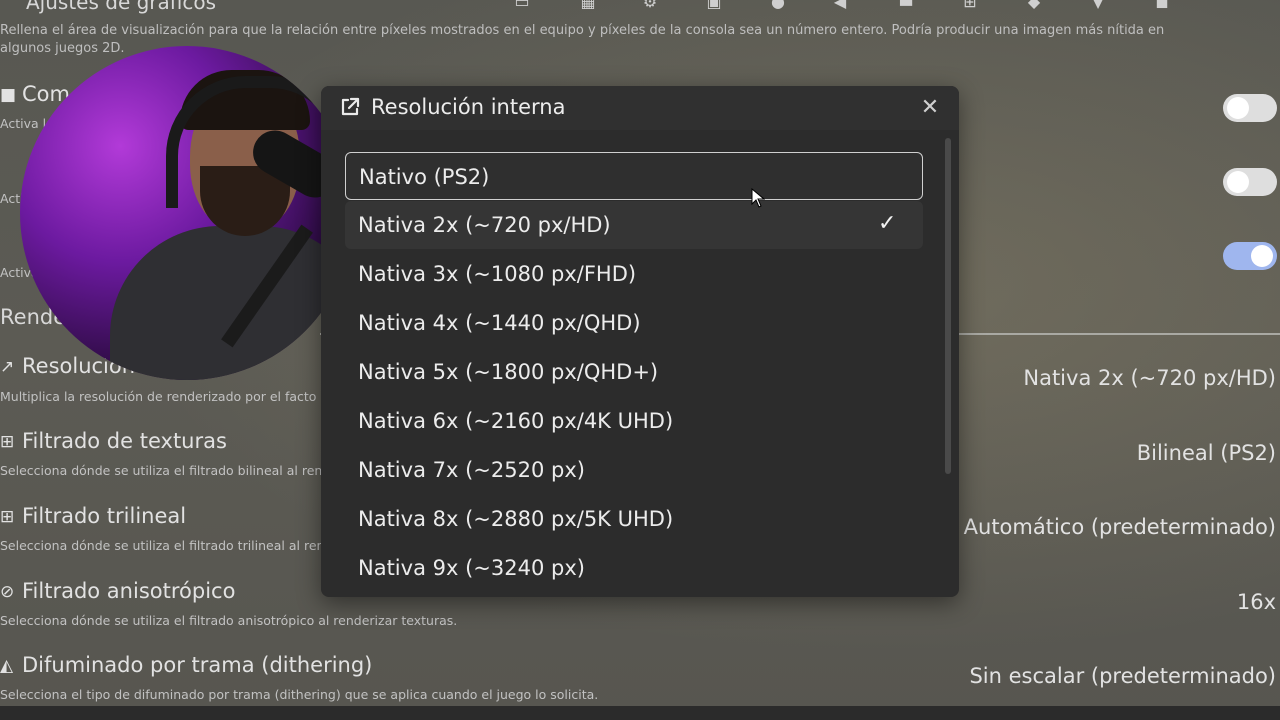  Describe the element at coordinates (906, 5) in the screenshot. I see `memory-card-icon: ▬` at that location.